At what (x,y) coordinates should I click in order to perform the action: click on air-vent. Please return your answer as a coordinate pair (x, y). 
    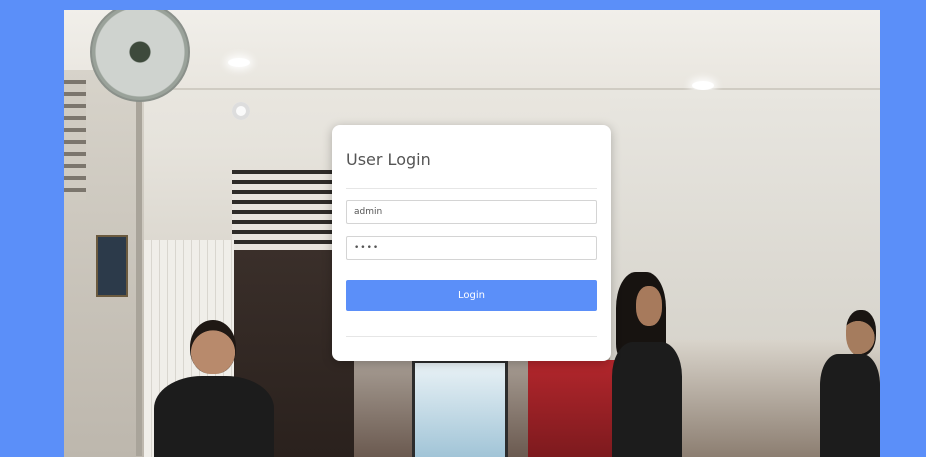
    Looking at the image, I should click on (287, 210).